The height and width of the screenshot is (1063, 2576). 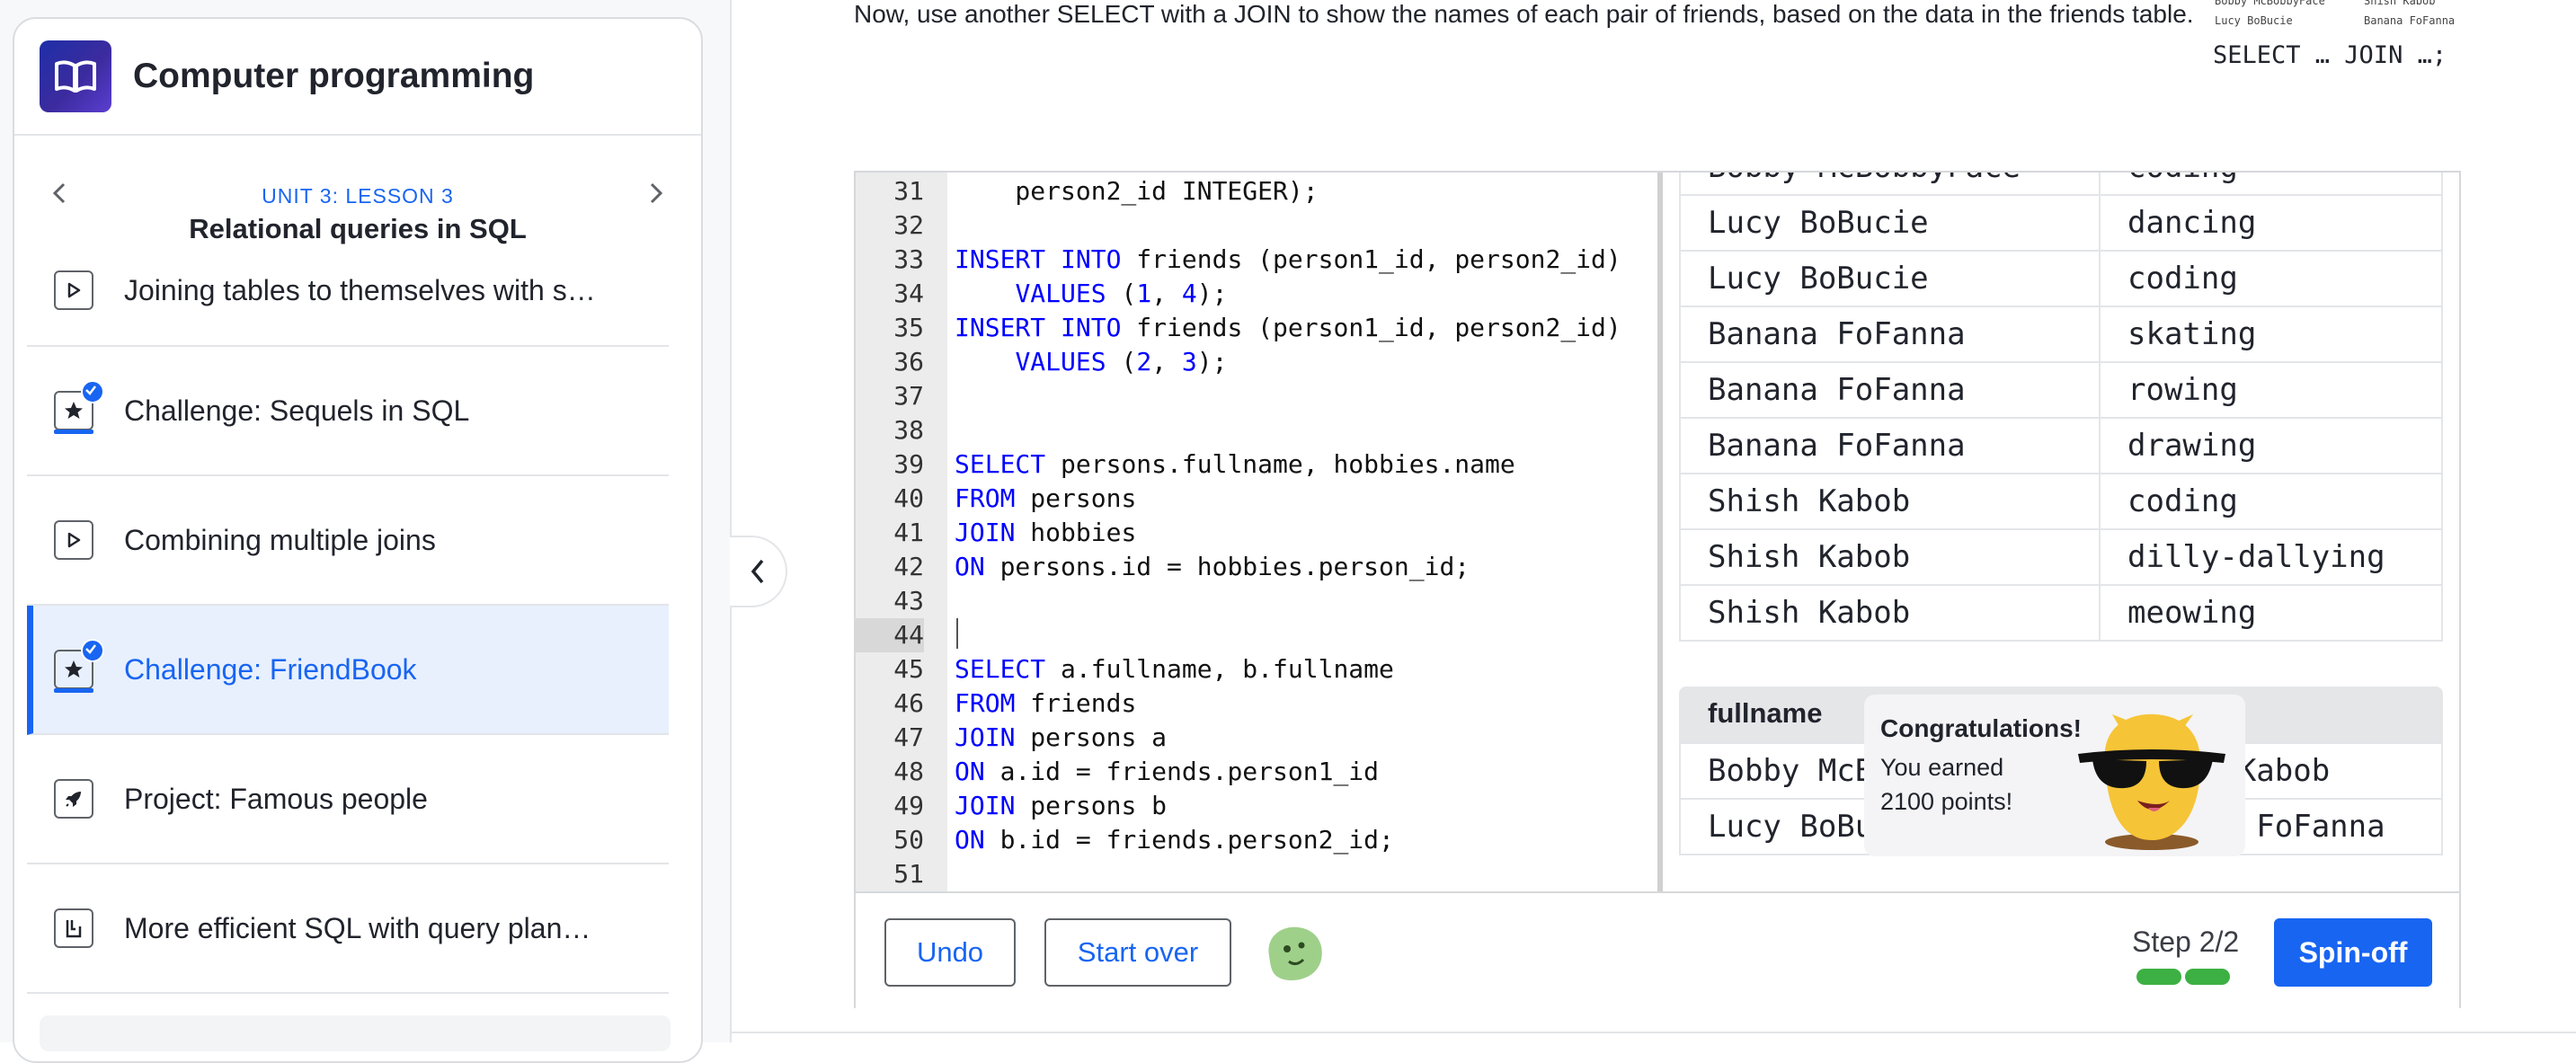 I want to click on table-row: Banana FoFanna rowing, so click(x=2061, y=390).